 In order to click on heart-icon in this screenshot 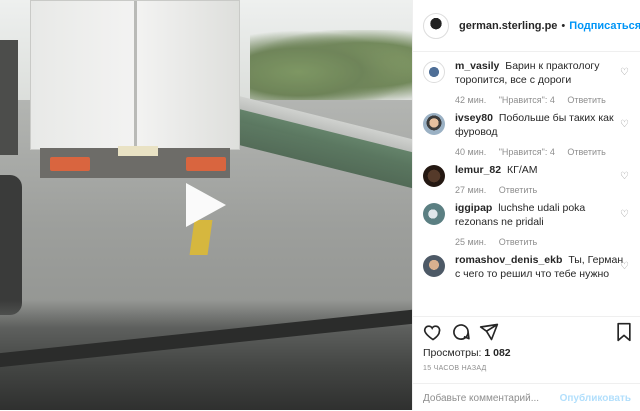, I will do `click(433, 332)`.